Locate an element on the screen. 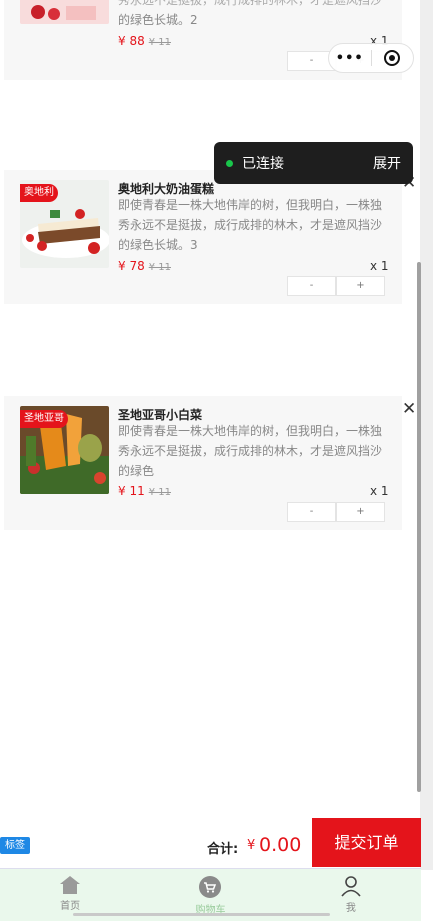 The height and width of the screenshot is (921, 433). product-price: ¥ 11 ¥ 11 is located at coordinates (144, 491).